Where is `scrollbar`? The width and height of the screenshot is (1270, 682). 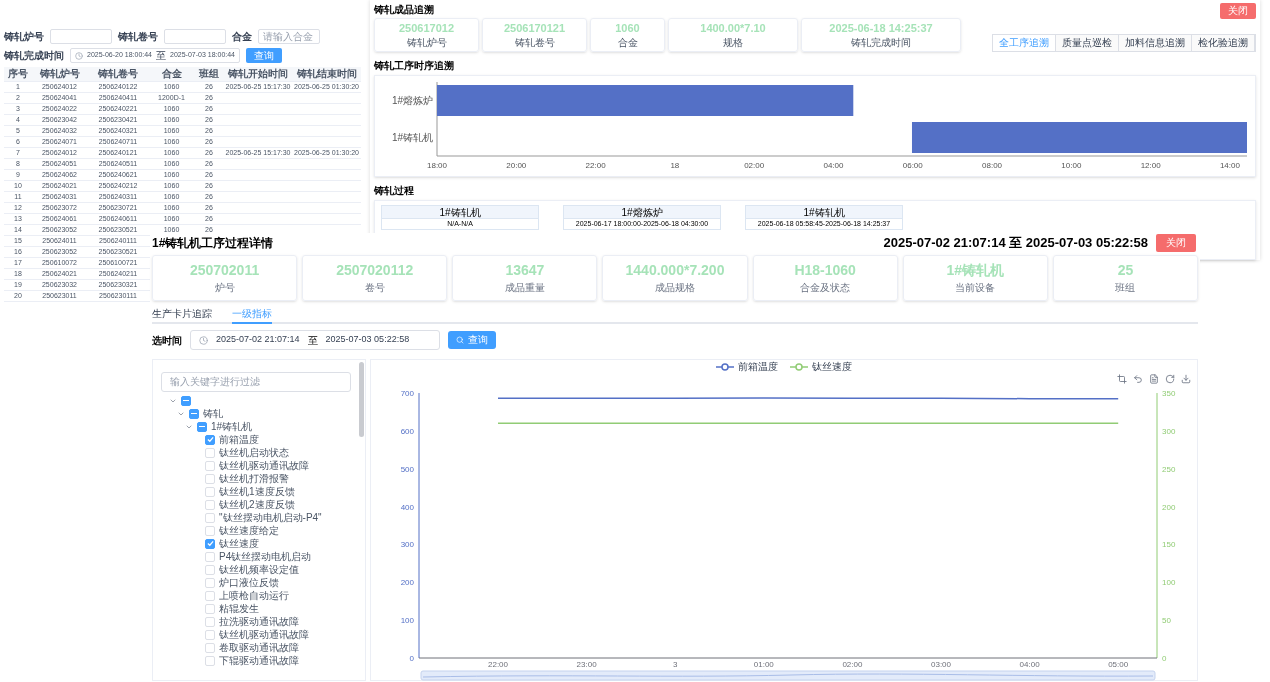
scrollbar is located at coordinates (361, 399).